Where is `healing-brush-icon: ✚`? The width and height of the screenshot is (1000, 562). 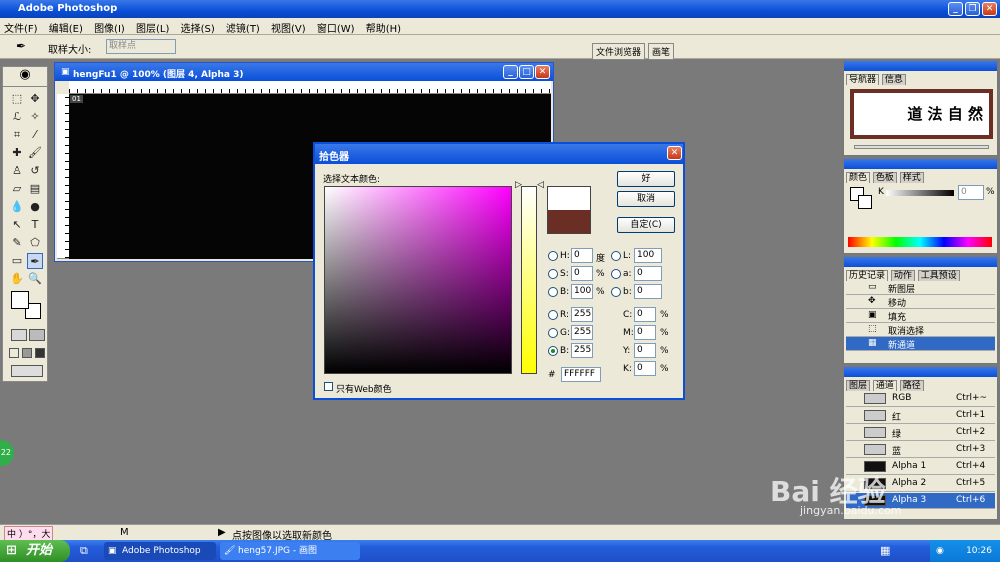 healing-brush-icon: ✚ is located at coordinates (17, 153).